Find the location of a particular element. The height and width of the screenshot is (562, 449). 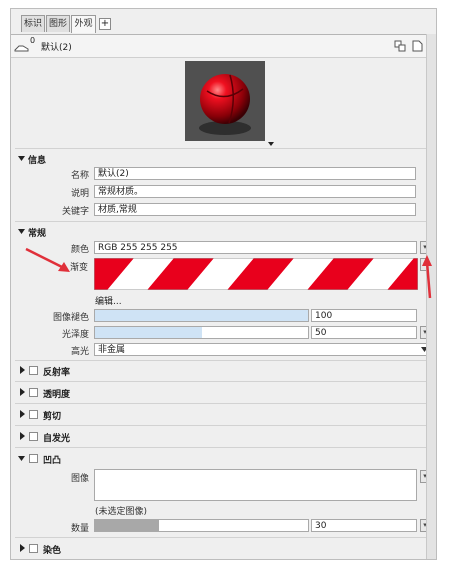

tint-section-title: 染色 is located at coordinates (52, 549).